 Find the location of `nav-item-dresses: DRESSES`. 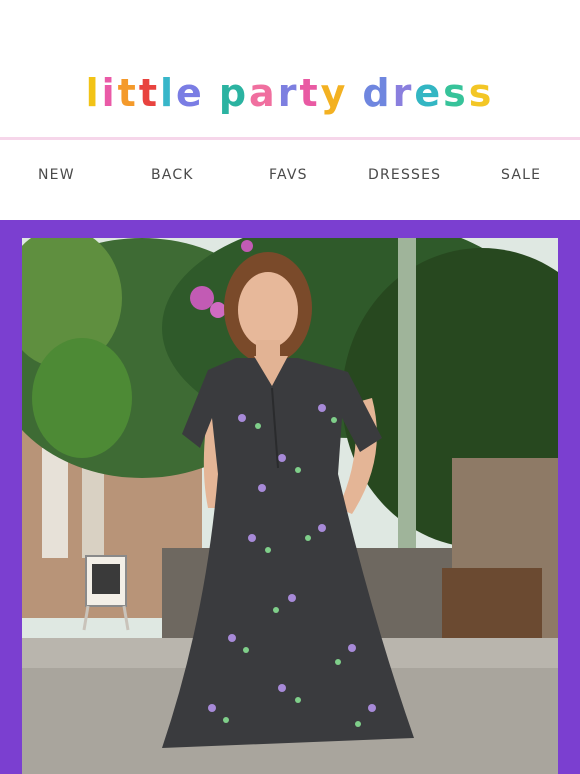

nav-item-dresses: DRESSES is located at coordinates (404, 175).